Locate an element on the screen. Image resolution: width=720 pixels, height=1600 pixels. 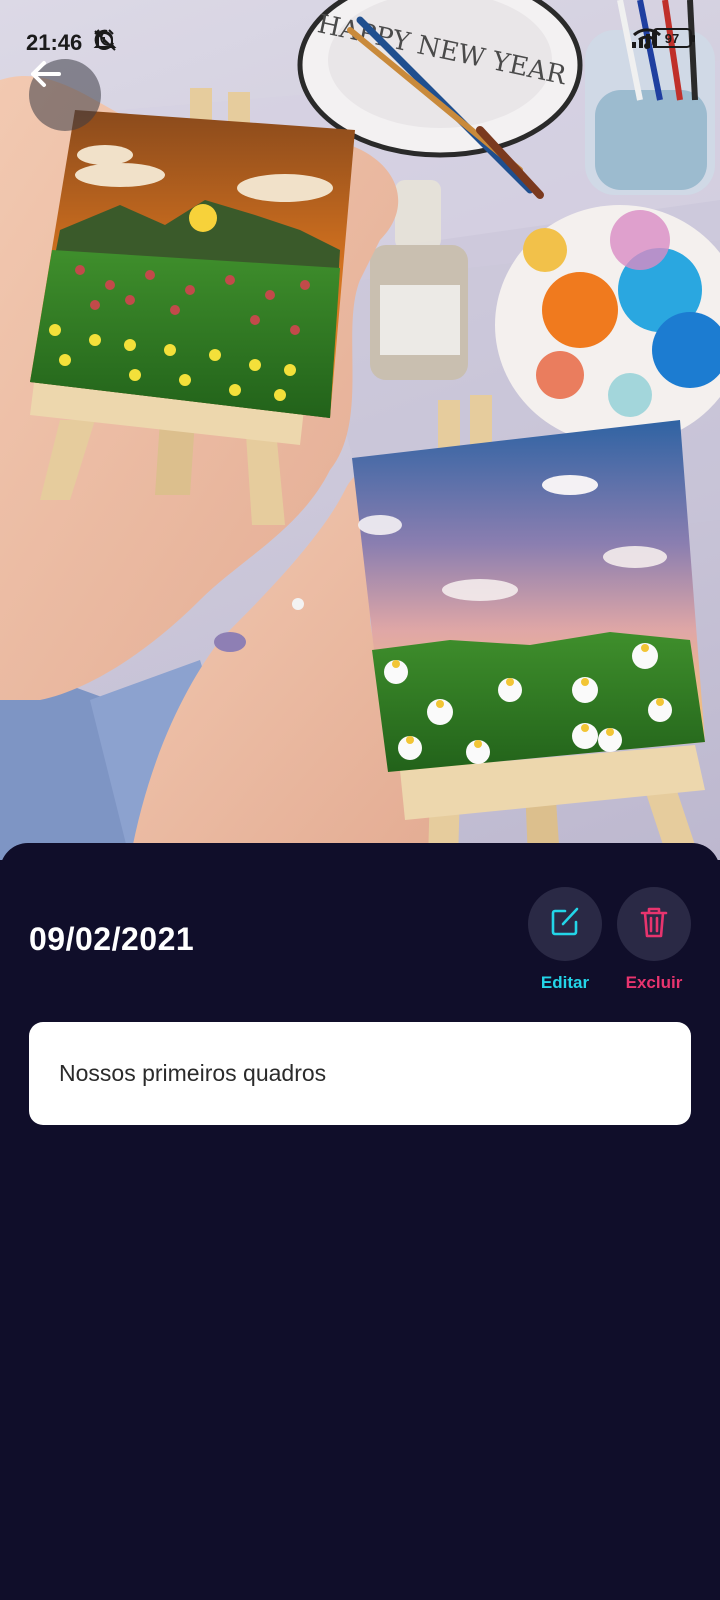
edit-icon is located at coordinates (565, 924).